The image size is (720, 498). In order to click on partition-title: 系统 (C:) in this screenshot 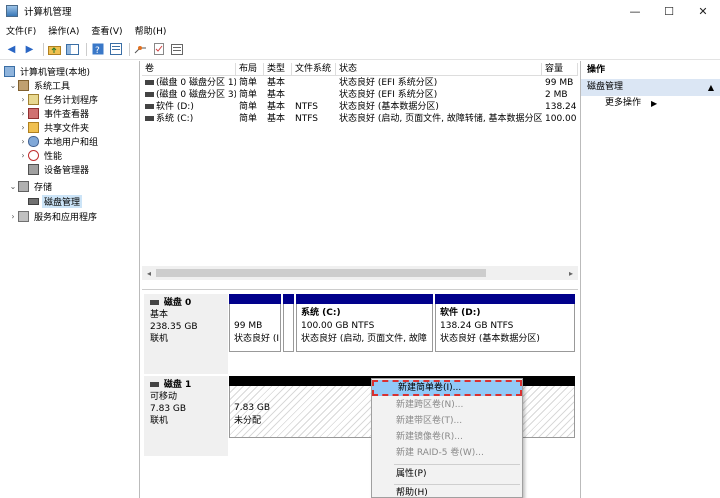, I will do `click(321, 313)`.